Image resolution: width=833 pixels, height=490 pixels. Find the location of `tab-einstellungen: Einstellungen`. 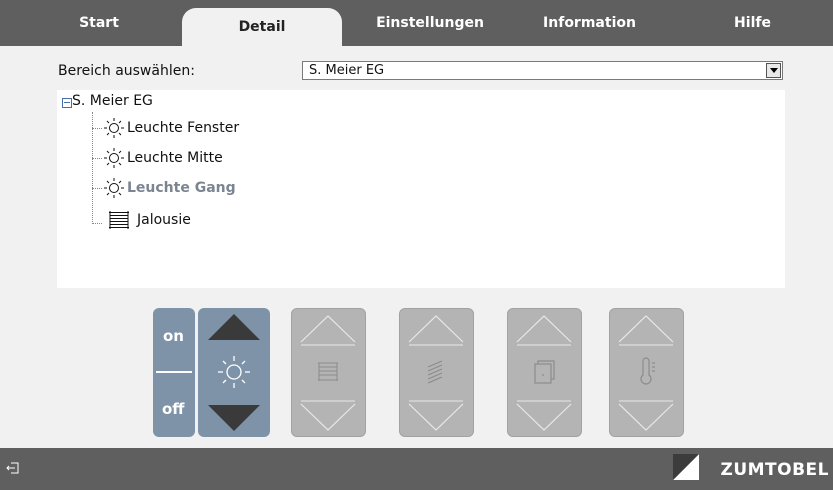

tab-einstellungen: Einstellungen is located at coordinates (430, 23).